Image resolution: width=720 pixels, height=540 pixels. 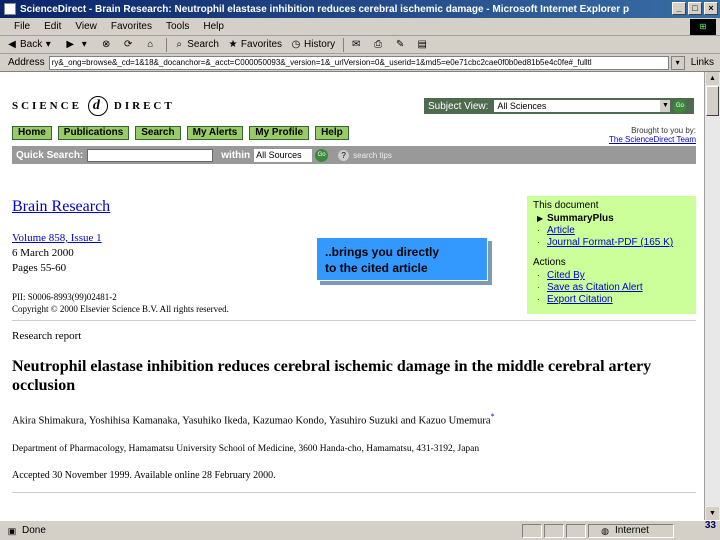 What do you see at coordinates (703, 27) in the screenshot?
I see `windows-logo-icon: ⊞` at bounding box center [703, 27].